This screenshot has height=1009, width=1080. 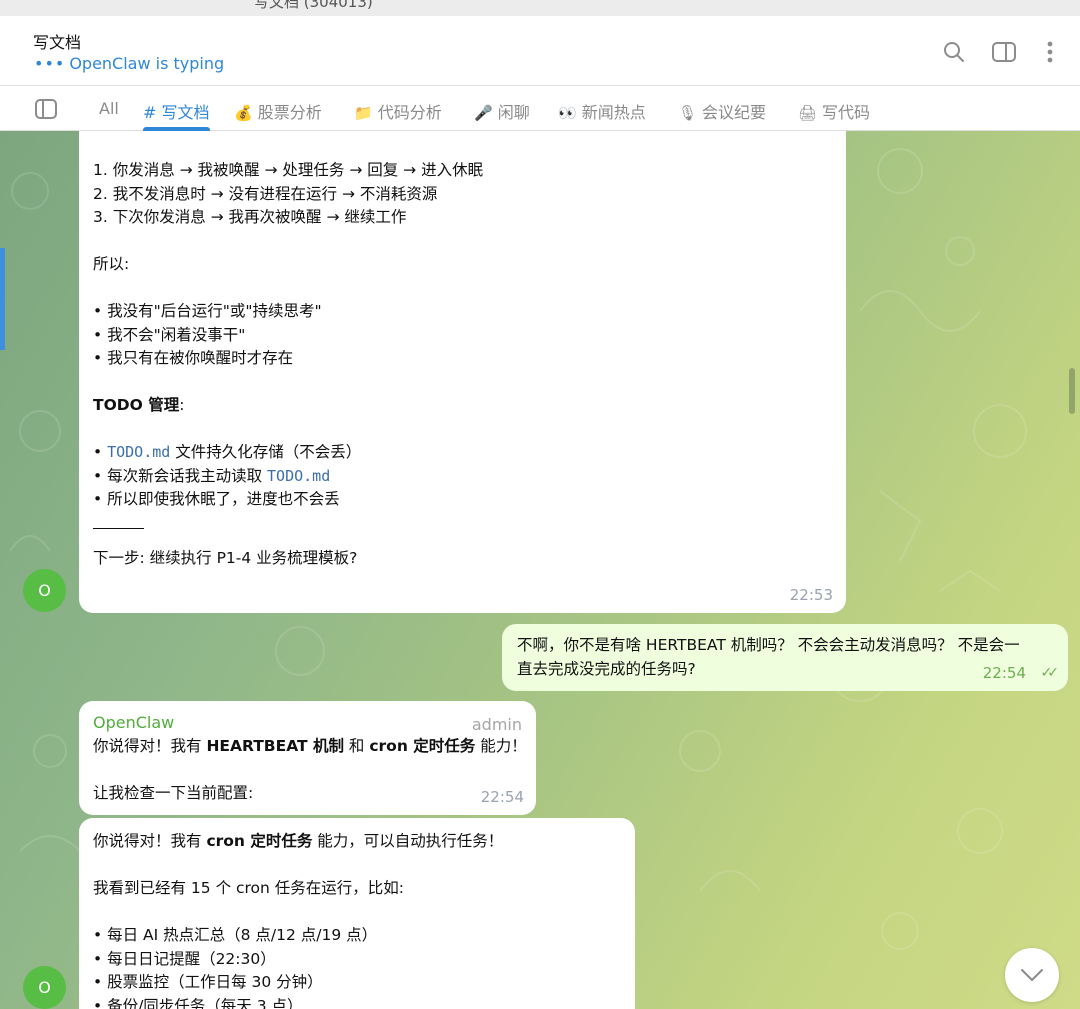 I want to click on eyes-icon: 👀, so click(x=567, y=113).